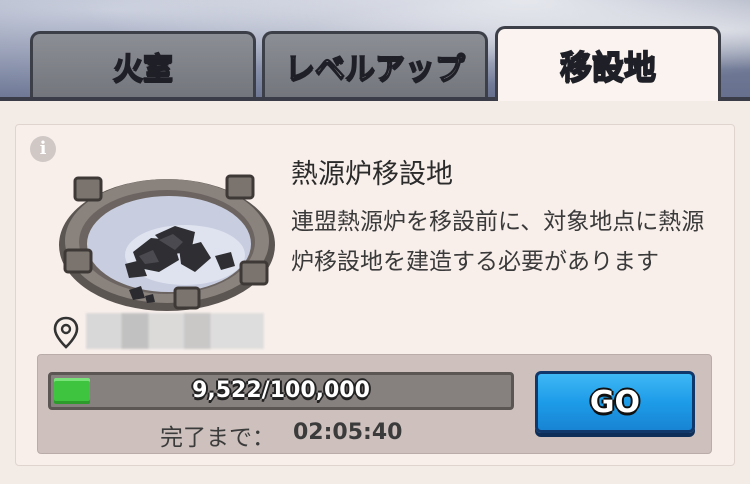 The image size is (750, 484). I want to click on progress-text: 9,522/100,000, so click(281, 390).